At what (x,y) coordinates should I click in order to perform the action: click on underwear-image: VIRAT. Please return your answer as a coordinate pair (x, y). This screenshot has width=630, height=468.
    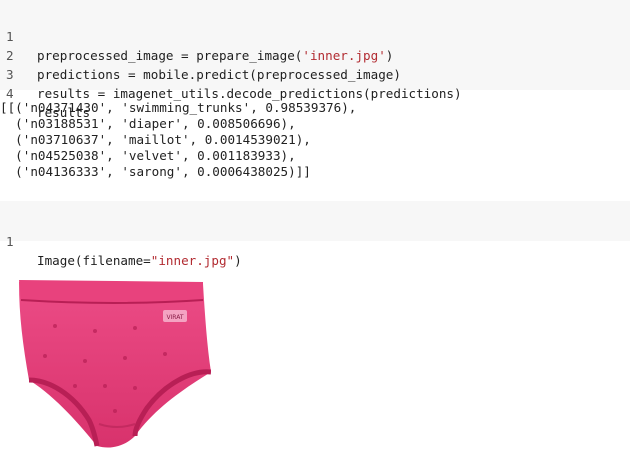
    Looking at the image, I should click on (115, 364).